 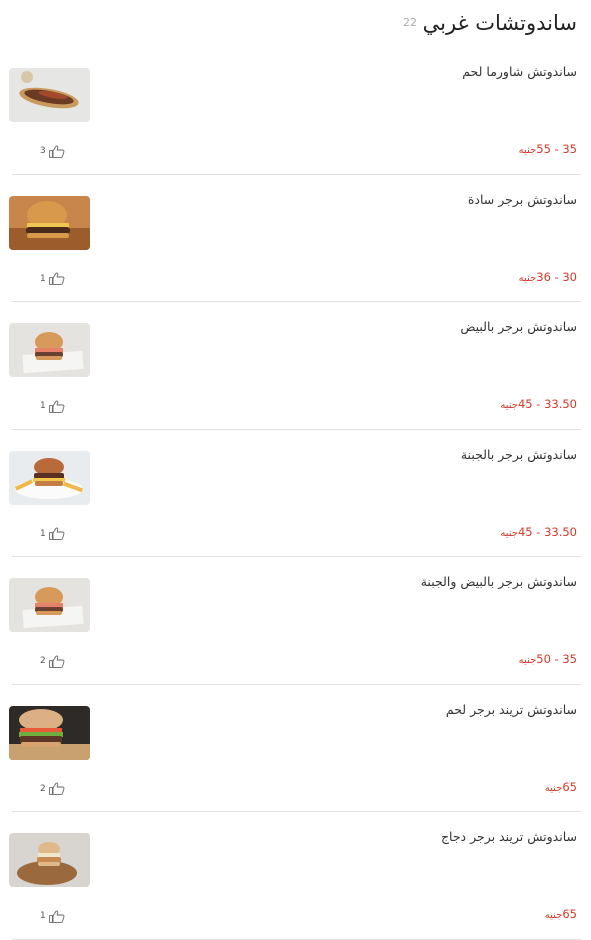 What do you see at coordinates (43, 151) in the screenshot?
I see `like-count: 3` at bounding box center [43, 151].